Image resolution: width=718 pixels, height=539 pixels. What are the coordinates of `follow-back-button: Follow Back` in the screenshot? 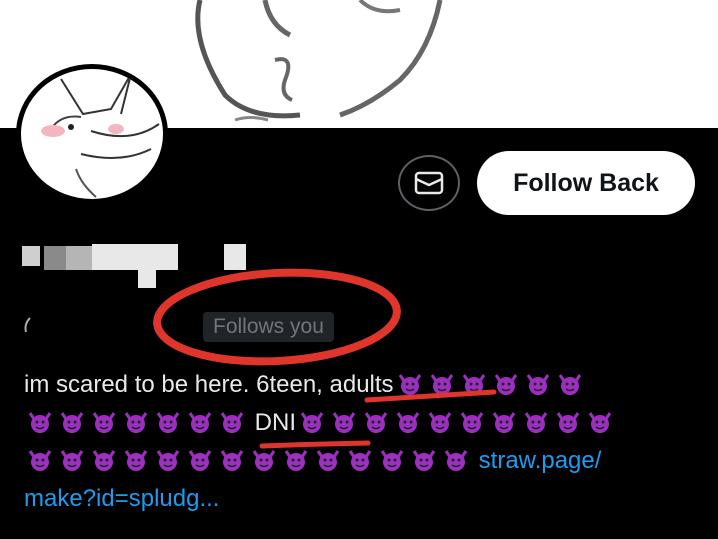 It's located at (586, 183).